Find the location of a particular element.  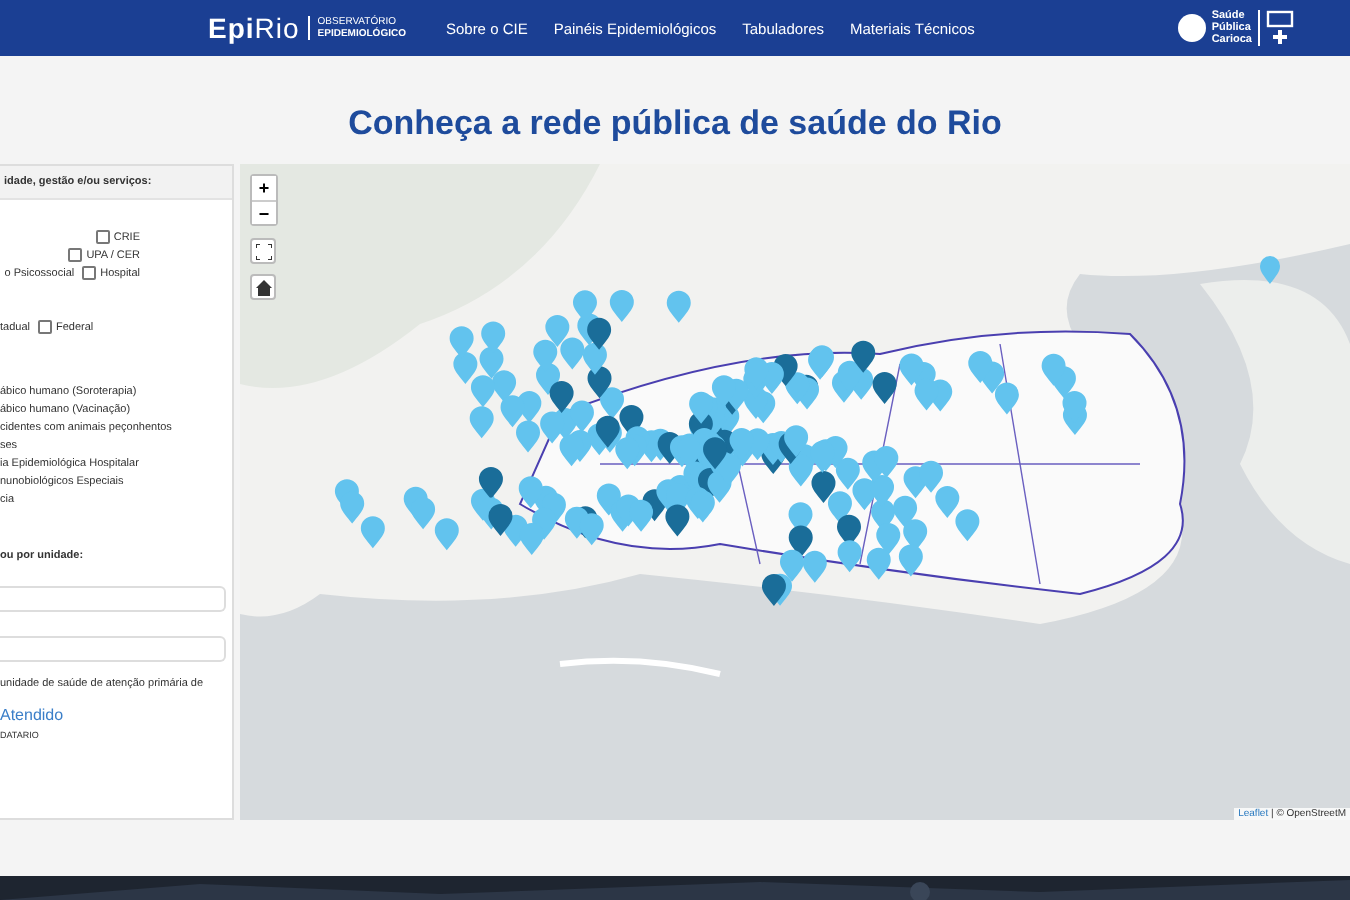

emblem-icon is located at coordinates (1280, 28).